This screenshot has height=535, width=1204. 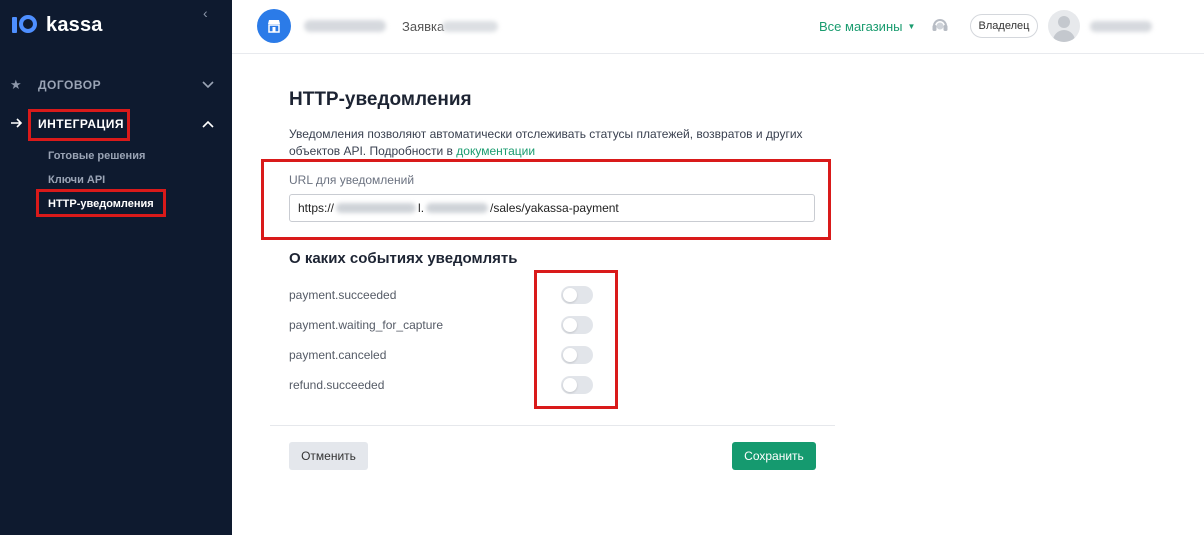 I want to click on role-owner-label: Владелец, so click(x=1004, y=26).